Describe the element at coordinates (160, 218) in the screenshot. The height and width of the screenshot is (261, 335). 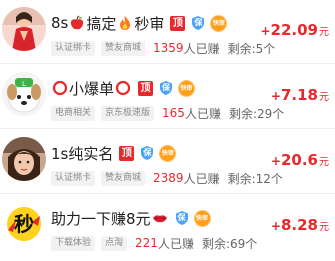
I see `lips-icon` at that location.